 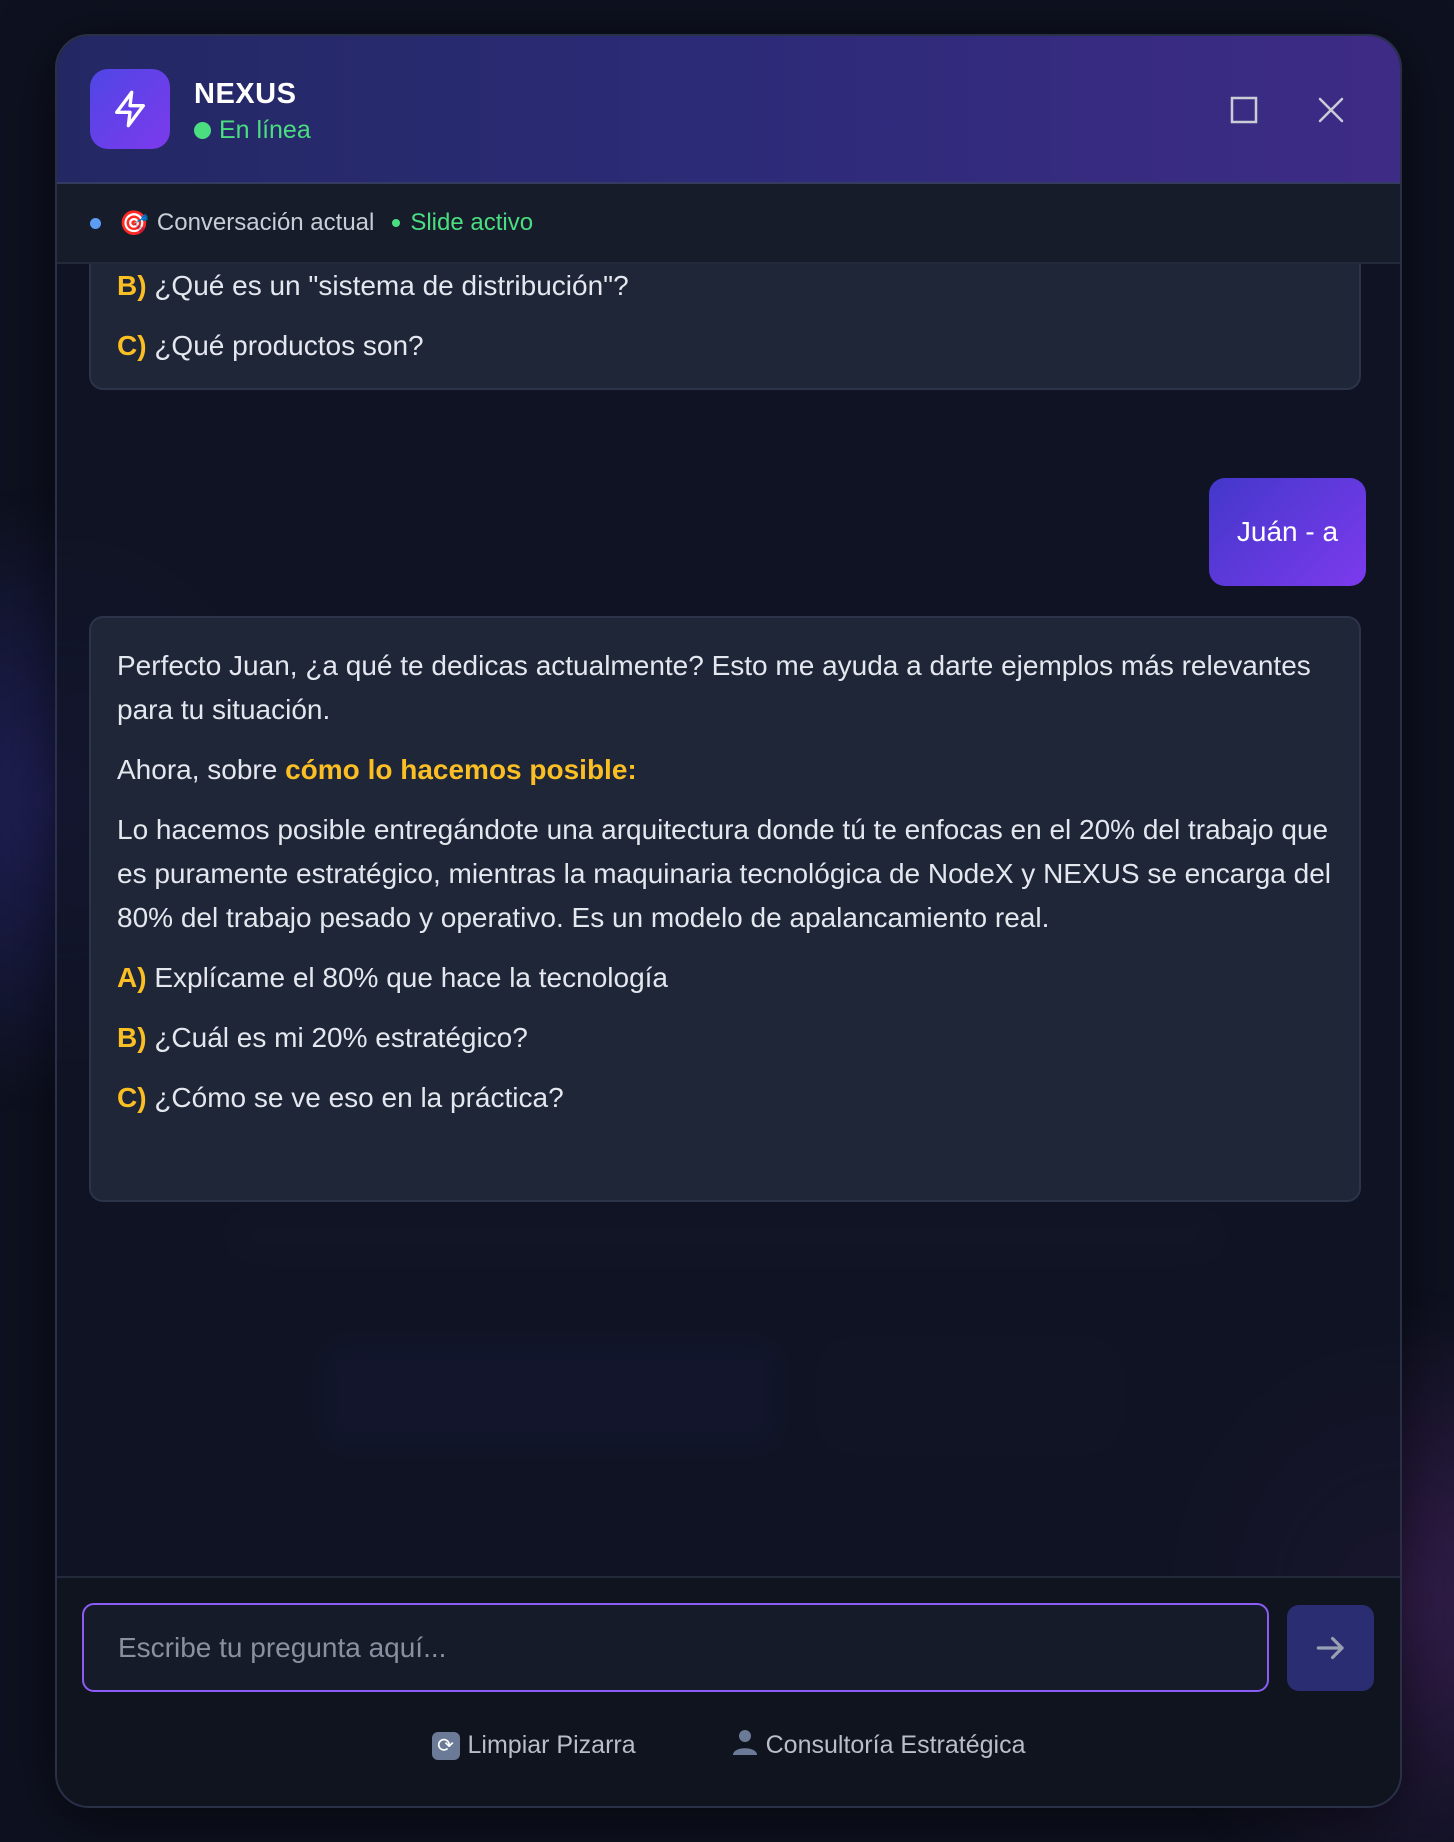 What do you see at coordinates (201, 769) in the screenshot?
I see `message-text: Ahora, sobre` at bounding box center [201, 769].